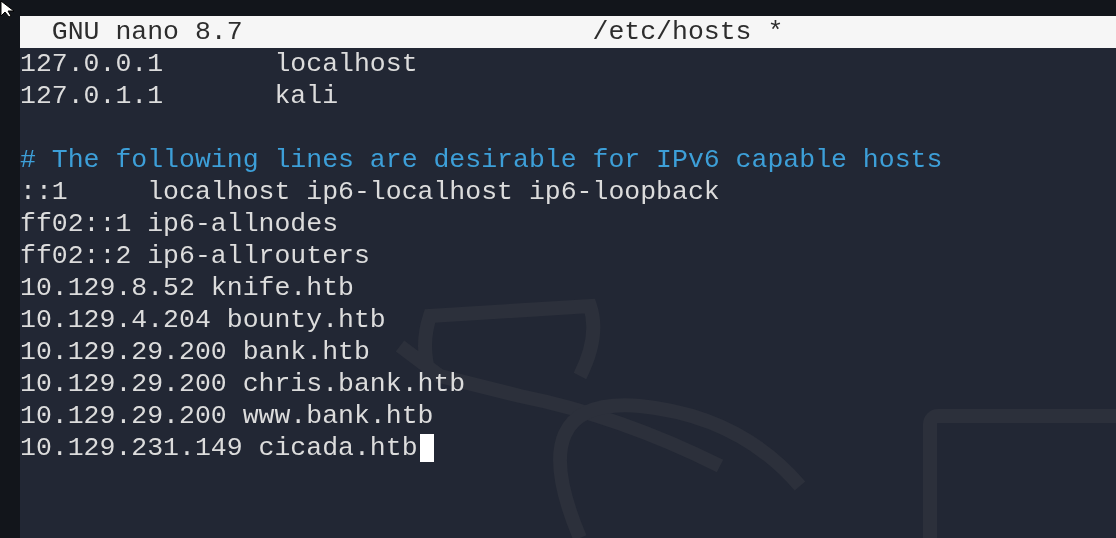  What do you see at coordinates (195, 352) in the screenshot?
I see `hosts-entry: 10.129.29.200 bank.htb` at bounding box center [195, 352].